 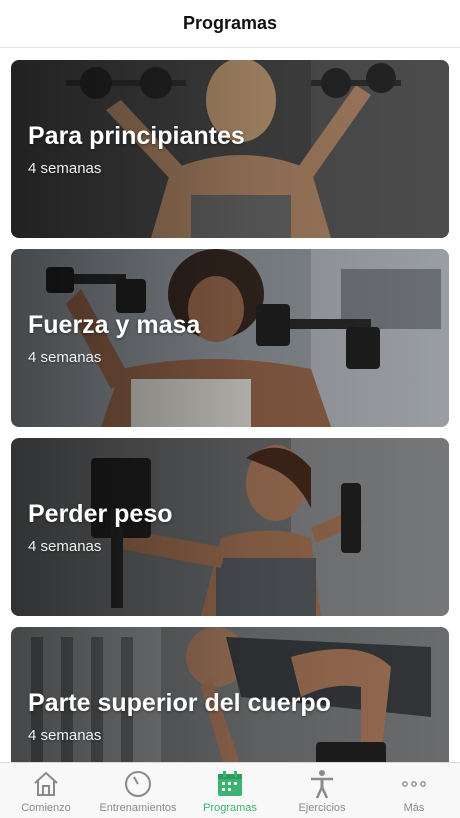 I want to click on program-title: Para principiantes, so click(x=136, y=136).